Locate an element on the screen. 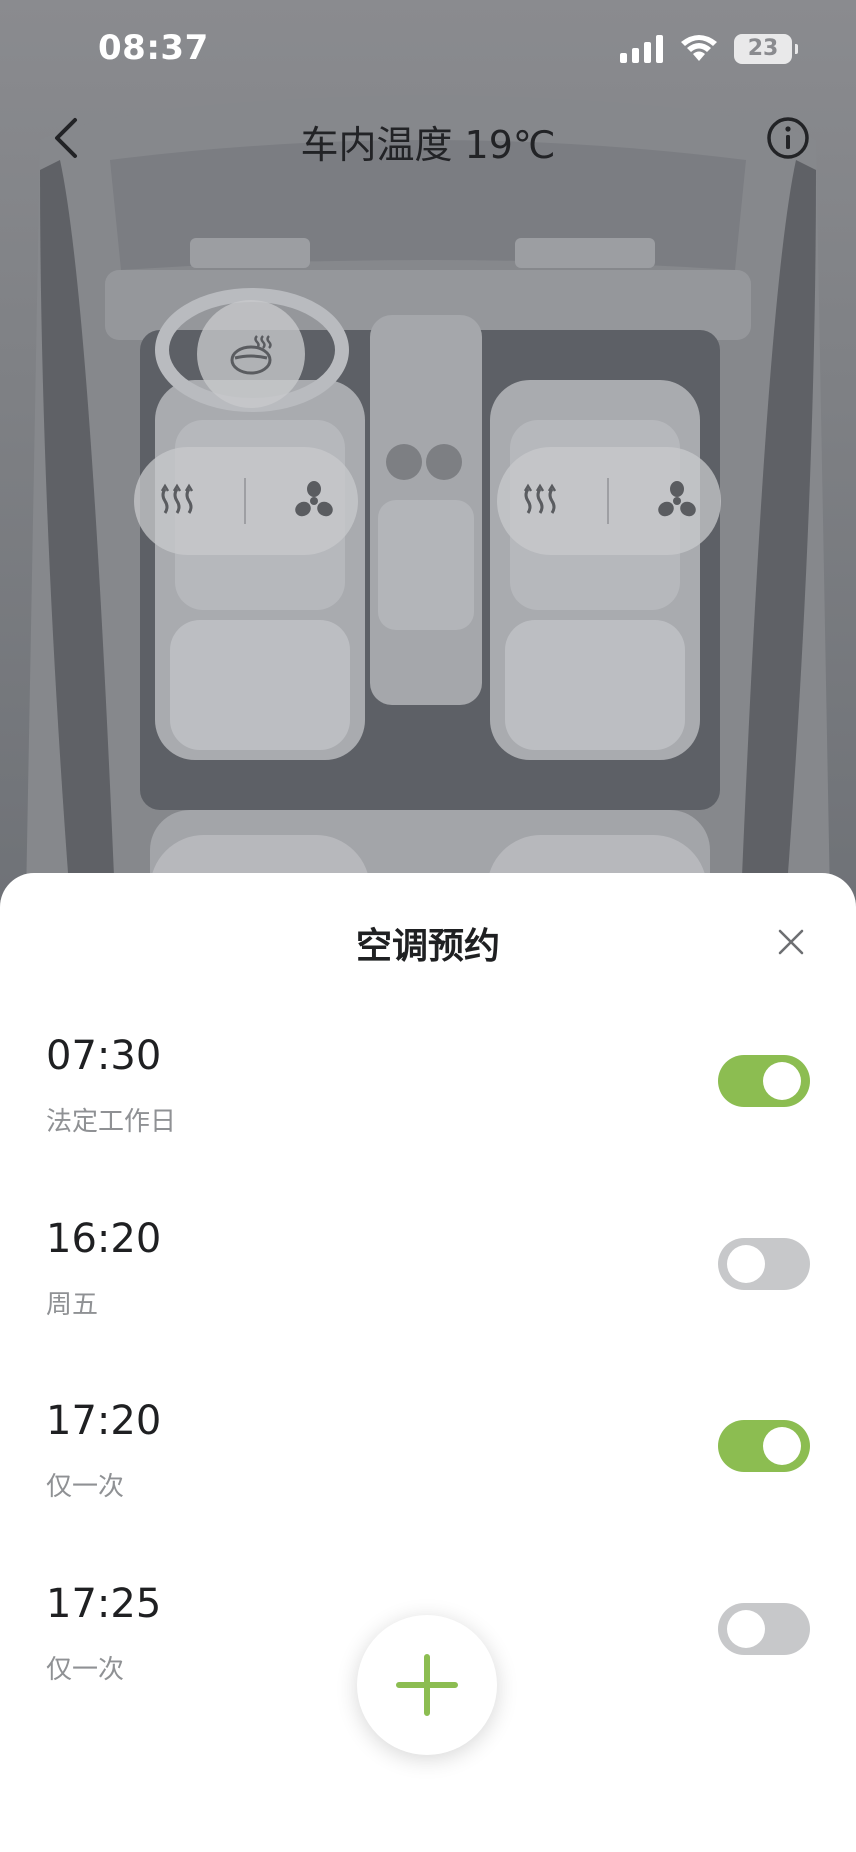 Image resolution: width=856 pixels, height=1852 pixels. passenger-seat-controls is located at coordinates (609, 501).